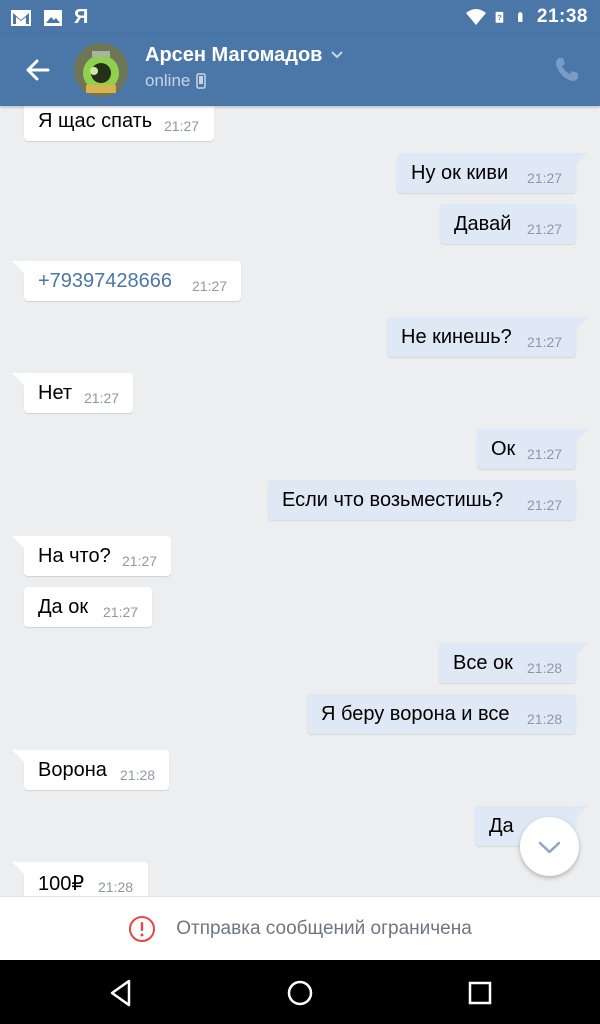 The width and height of the screenshot is (600, 1024). Describe the element at coordinates (567, 69) in the screenshot. I see `phone-icon` at that location.